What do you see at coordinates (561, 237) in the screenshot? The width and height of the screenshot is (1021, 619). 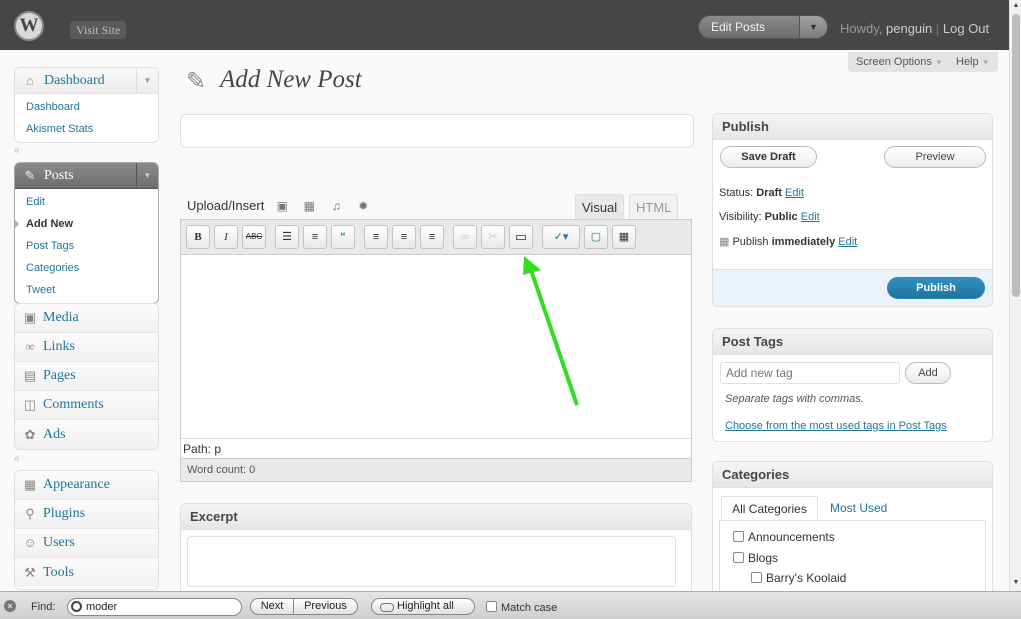 I see `spellcheck-icon: ✓▾` at bounding box center [561, 237].